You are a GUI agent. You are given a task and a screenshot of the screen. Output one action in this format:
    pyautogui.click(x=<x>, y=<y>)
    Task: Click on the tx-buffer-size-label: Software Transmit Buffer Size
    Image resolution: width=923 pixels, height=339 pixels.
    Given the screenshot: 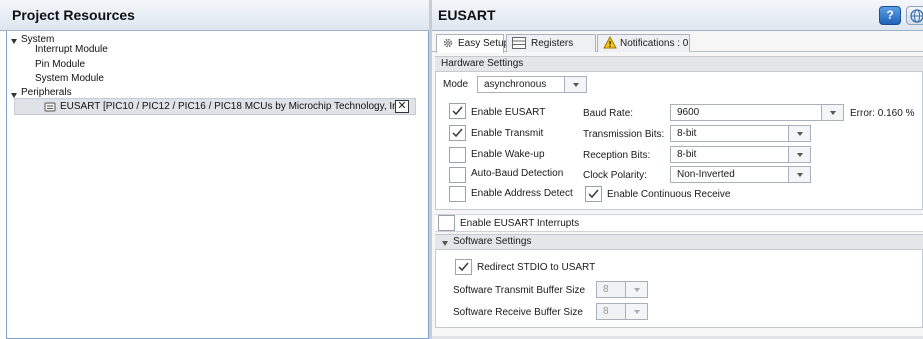 What is the action you would take?
    pyautogui.click(x=519, y=290)
    